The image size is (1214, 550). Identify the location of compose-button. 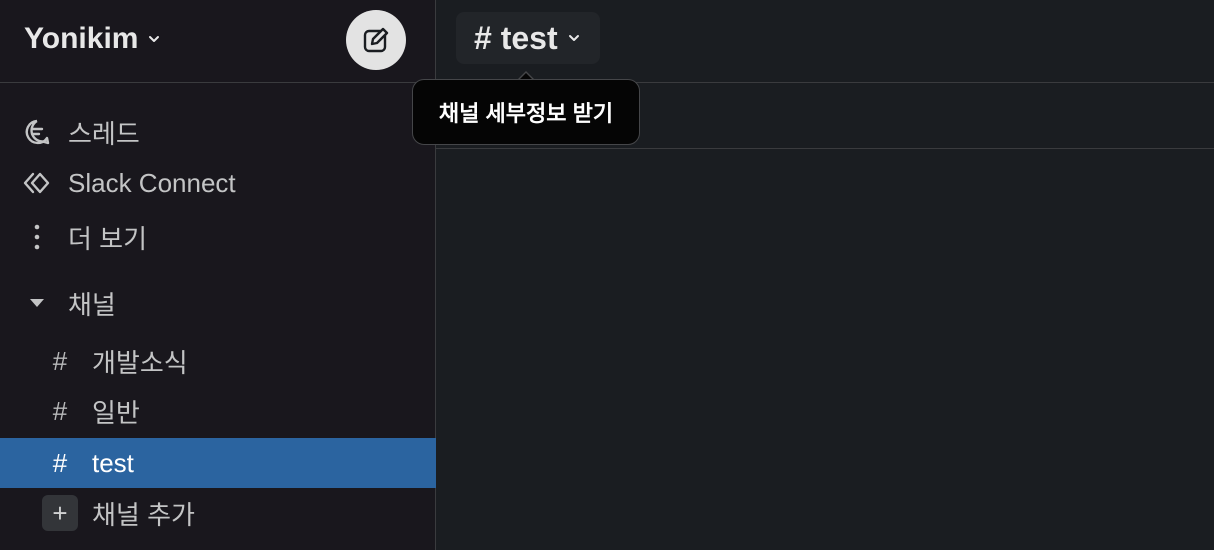
(376, 40).